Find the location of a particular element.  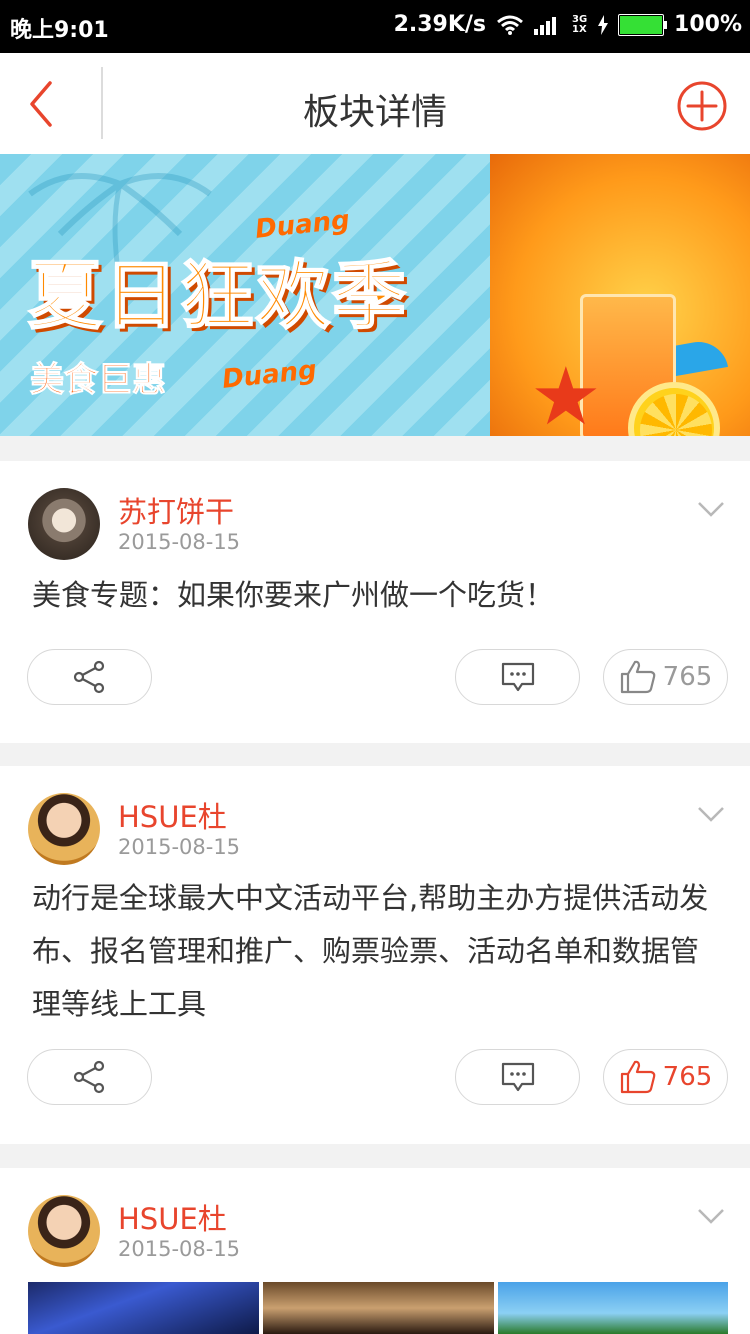

battery-icon is located at coordinates (643, 24).